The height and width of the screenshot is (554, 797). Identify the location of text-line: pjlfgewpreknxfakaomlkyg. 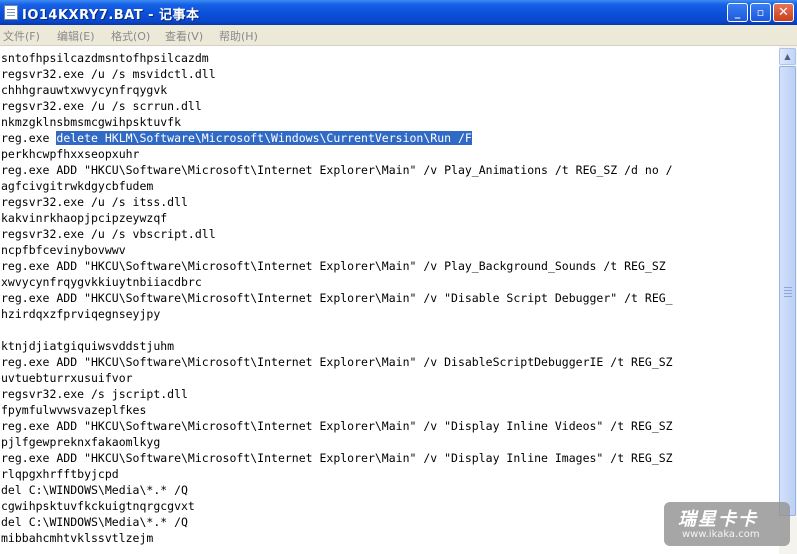
(81, 442).